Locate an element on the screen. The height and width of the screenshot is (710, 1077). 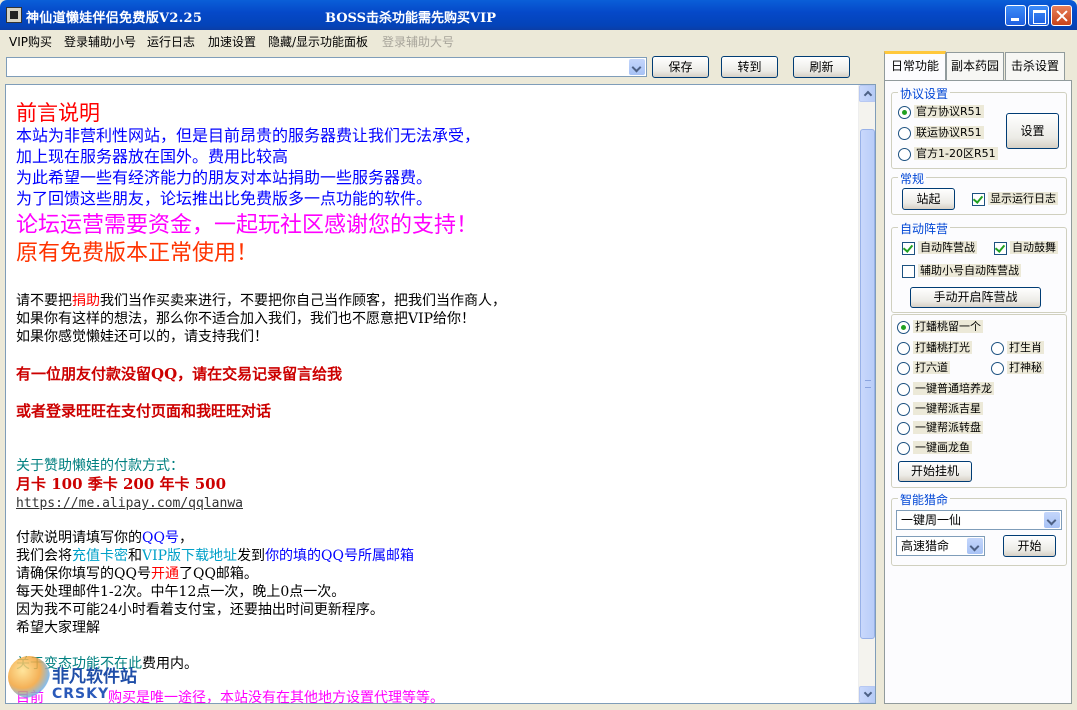
grip-icon is located at coordinates (868, 384).